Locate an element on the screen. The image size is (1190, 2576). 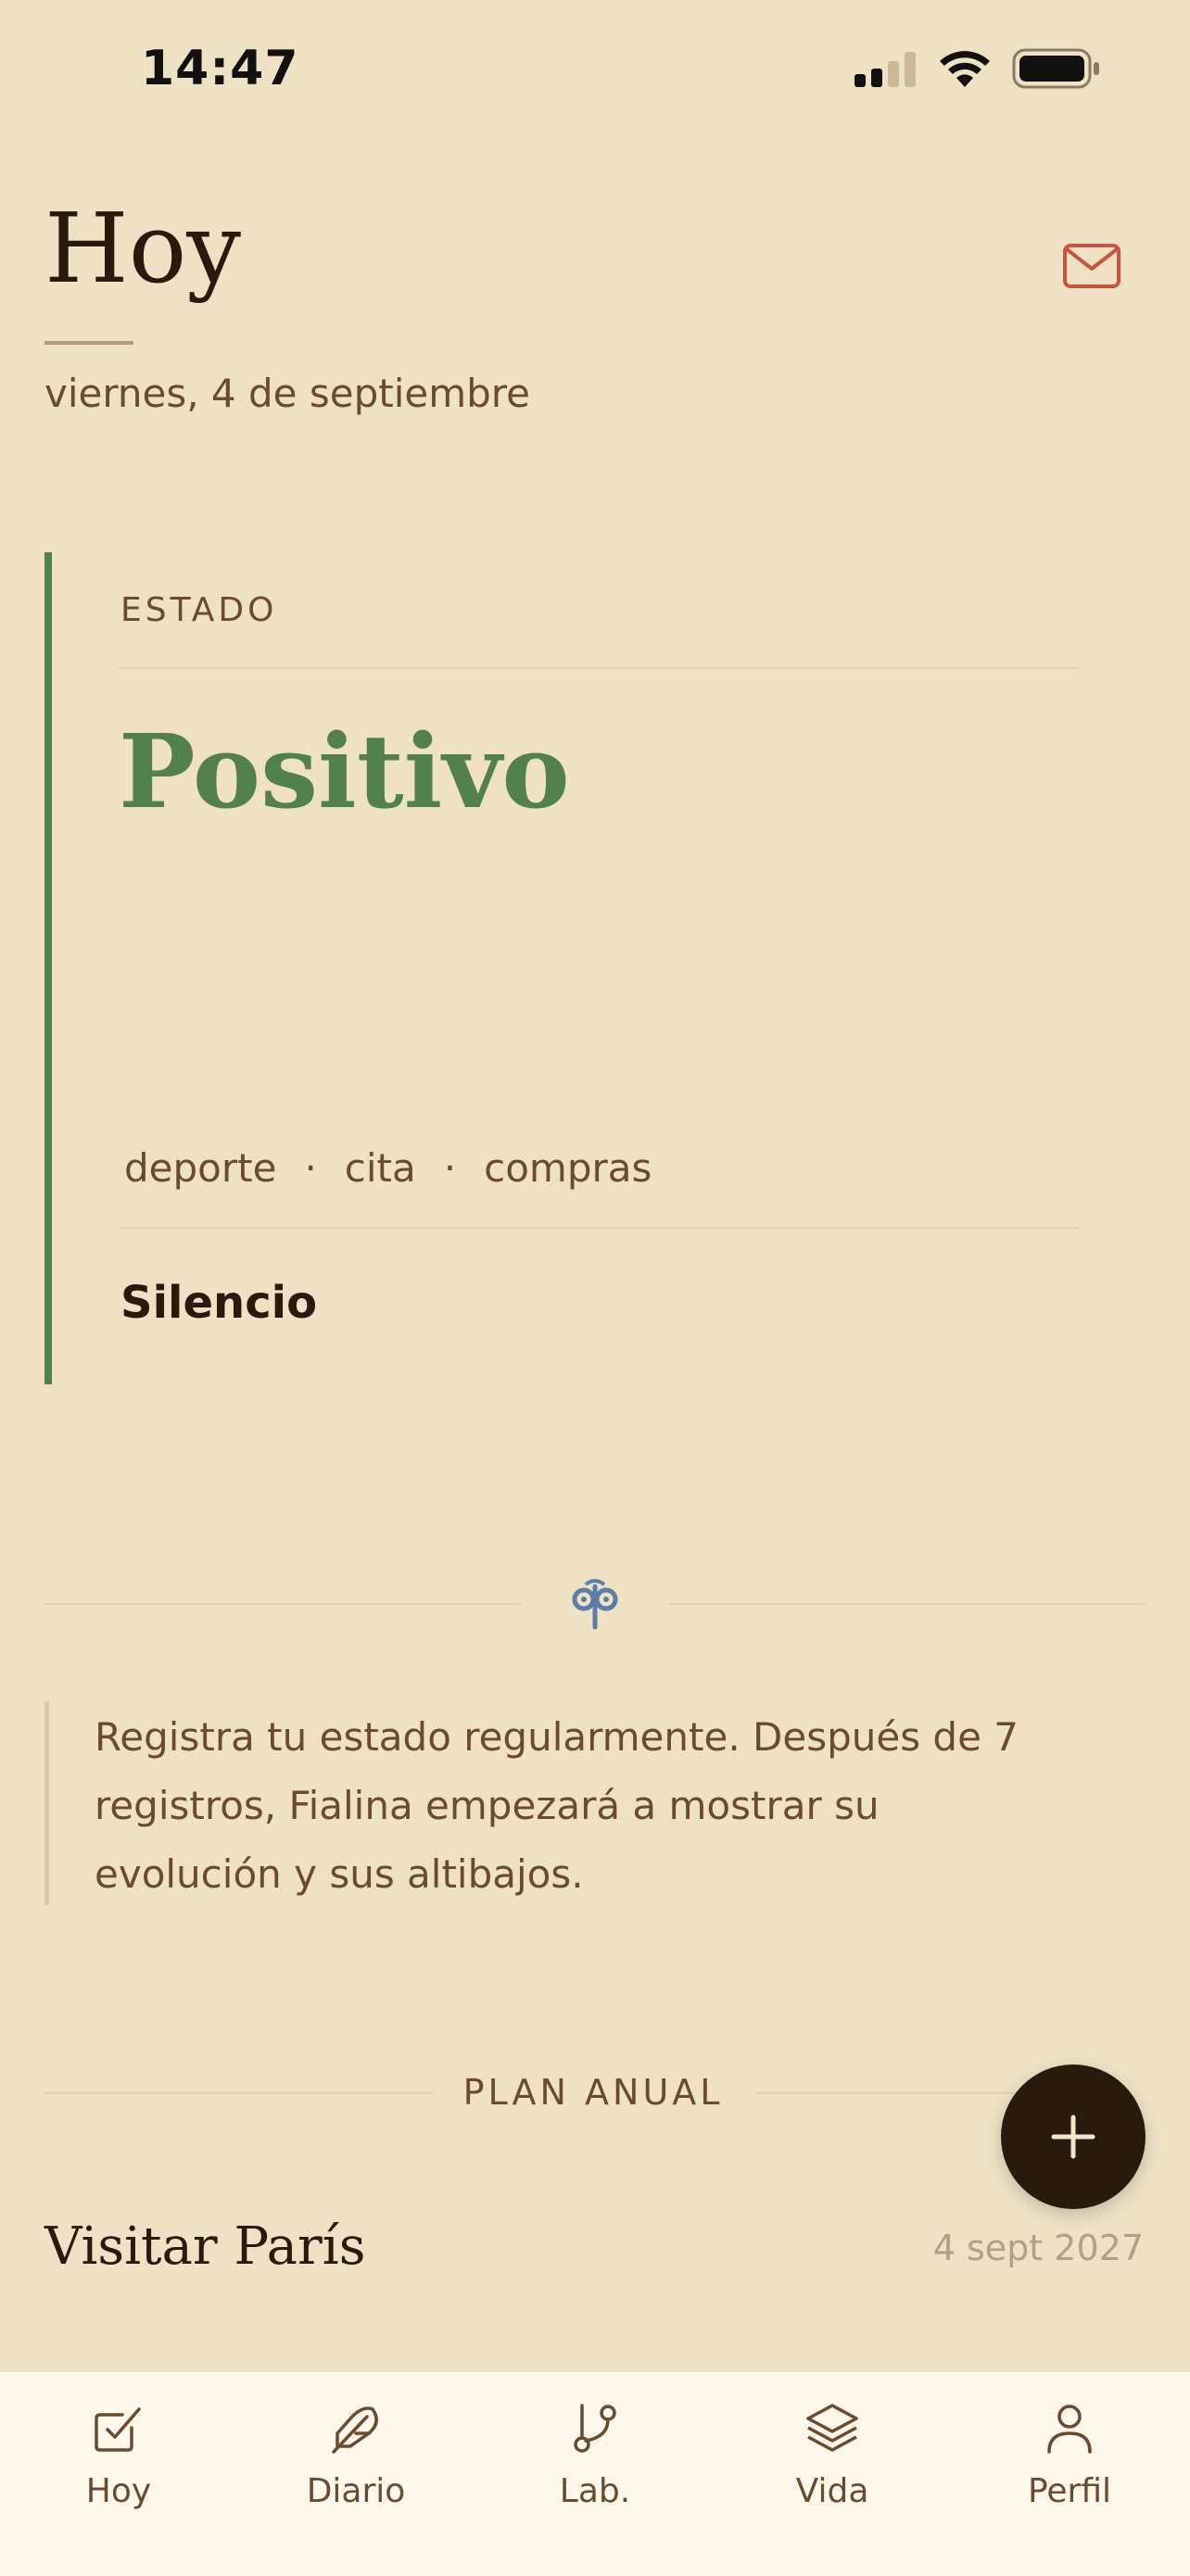
ornament-icon is located at coordinates (595, 1604).